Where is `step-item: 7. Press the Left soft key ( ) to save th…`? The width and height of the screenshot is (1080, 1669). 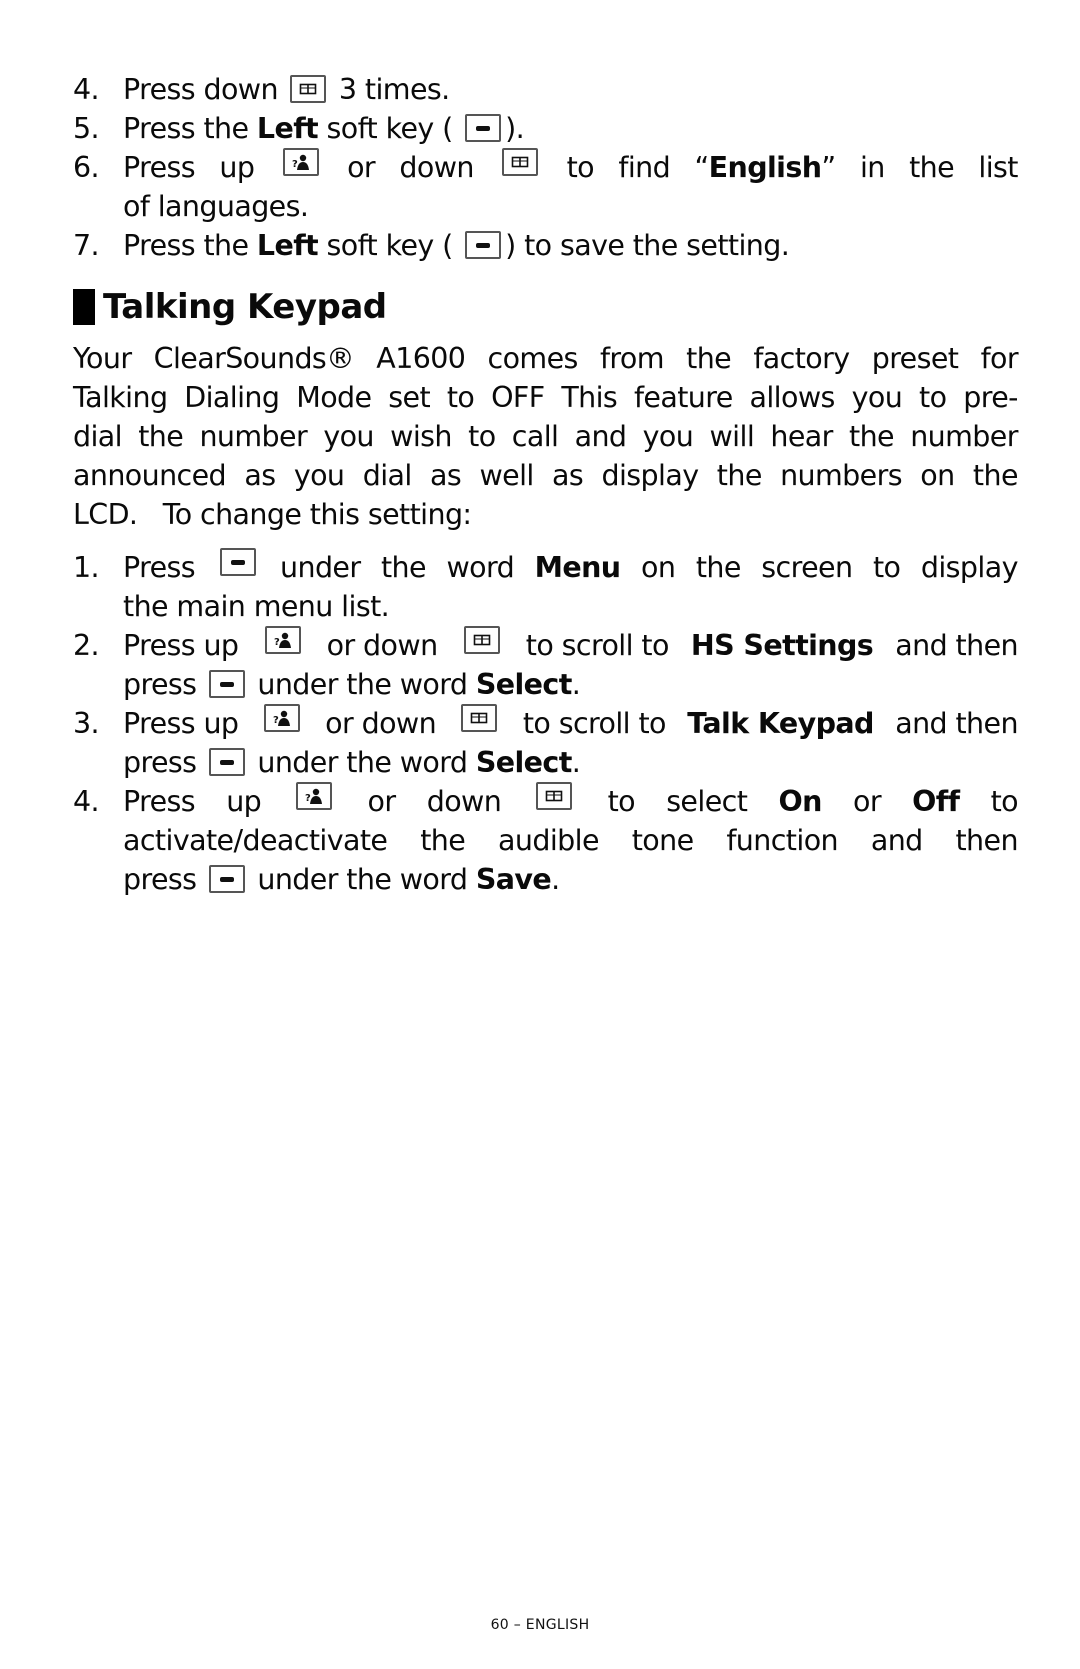
step-item: 7. Press the Left soft key ( ) to save th… is located at coordinates (545, 245).